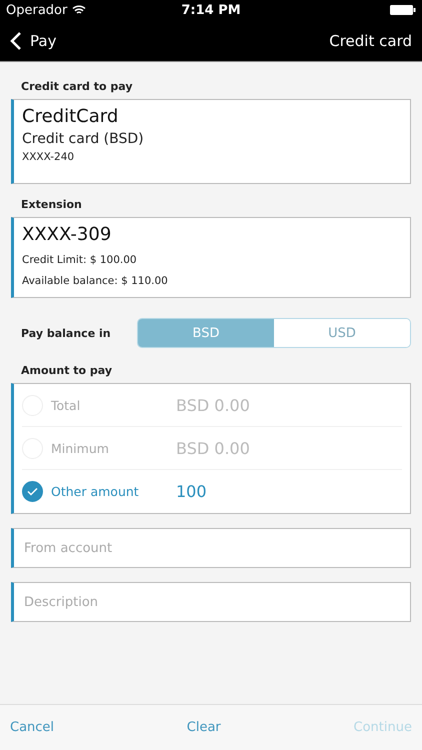  What do you see at coordinates (211, 602) in the screenshot?
I see `input-field: Description` at bounding box center [211, 602].